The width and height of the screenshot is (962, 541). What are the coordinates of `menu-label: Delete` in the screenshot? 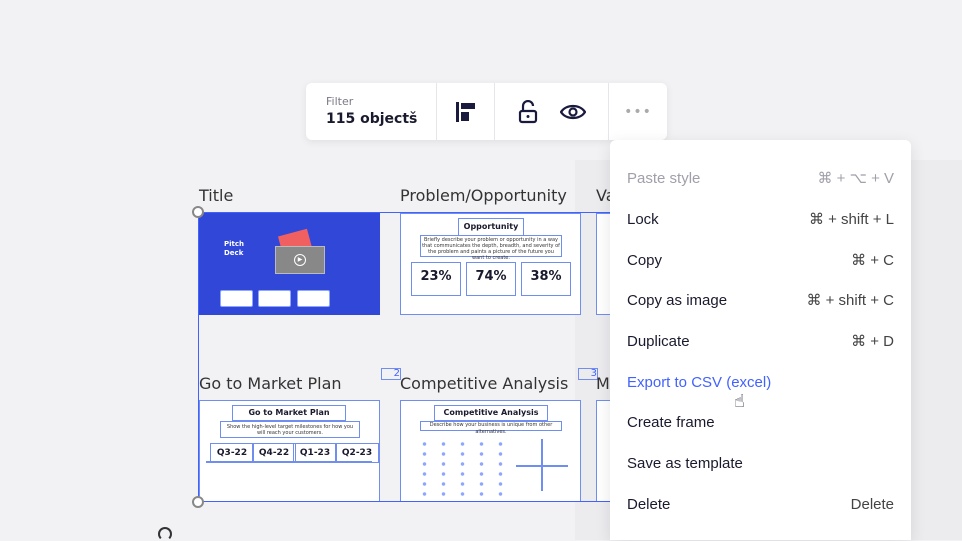 It's located at (649, 504).